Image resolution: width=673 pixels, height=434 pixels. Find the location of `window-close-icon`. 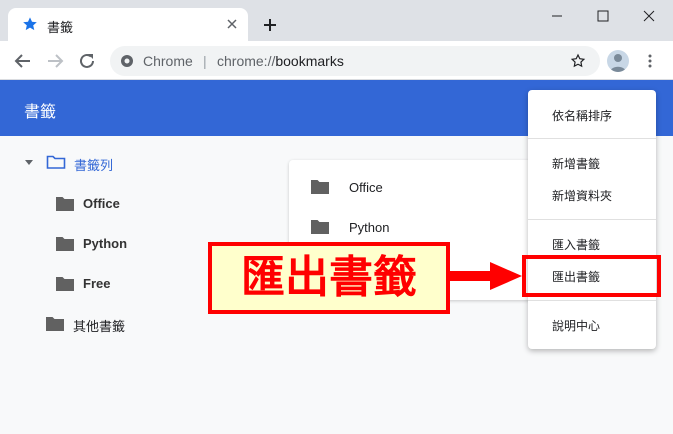

window-close-icon is located at coordinates (649, 16).